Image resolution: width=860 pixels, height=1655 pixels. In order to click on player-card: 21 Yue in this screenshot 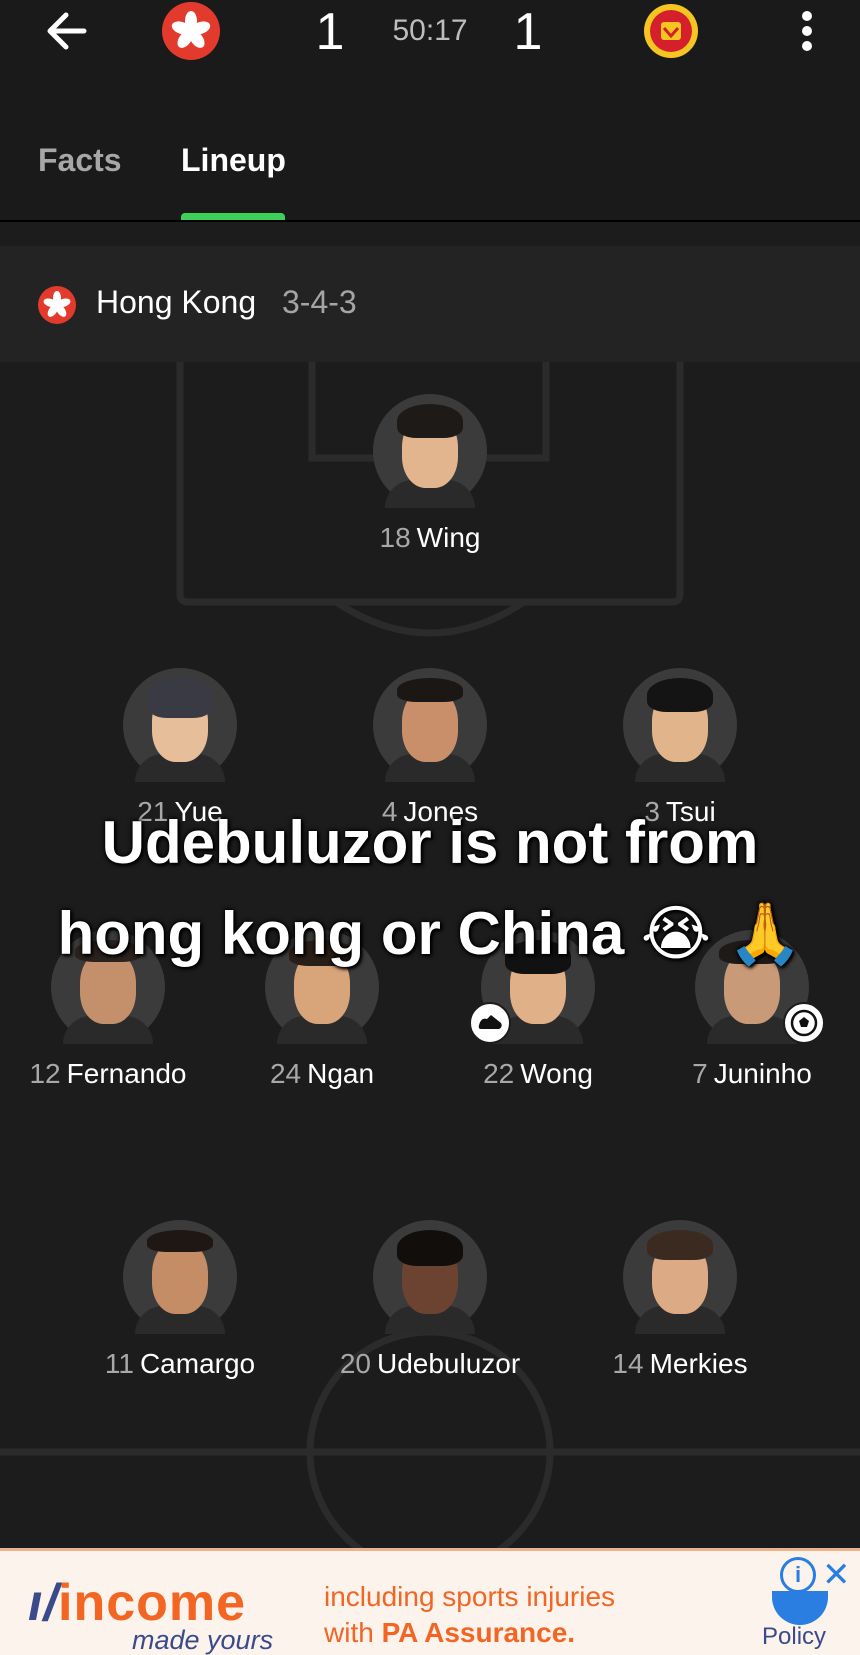, I will do `click(180, 748)`.